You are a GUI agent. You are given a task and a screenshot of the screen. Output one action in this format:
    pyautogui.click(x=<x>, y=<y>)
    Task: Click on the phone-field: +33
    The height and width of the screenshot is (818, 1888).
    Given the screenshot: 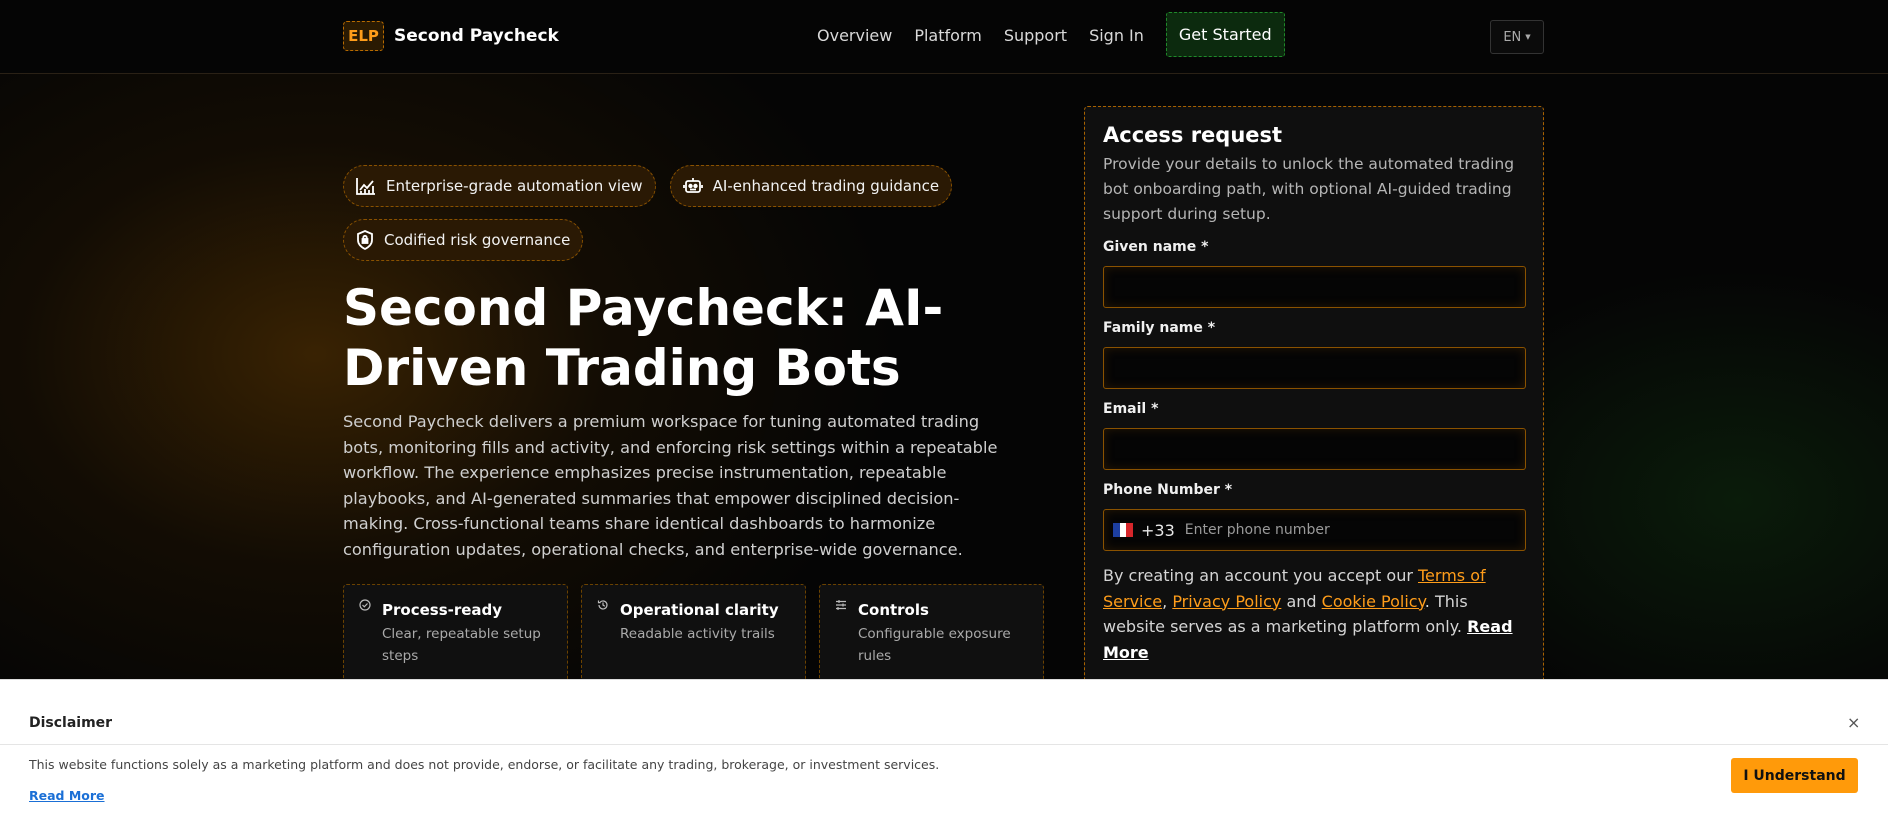 What is the action you would take?
    pyautogui.click(x=1314, y=530)
    